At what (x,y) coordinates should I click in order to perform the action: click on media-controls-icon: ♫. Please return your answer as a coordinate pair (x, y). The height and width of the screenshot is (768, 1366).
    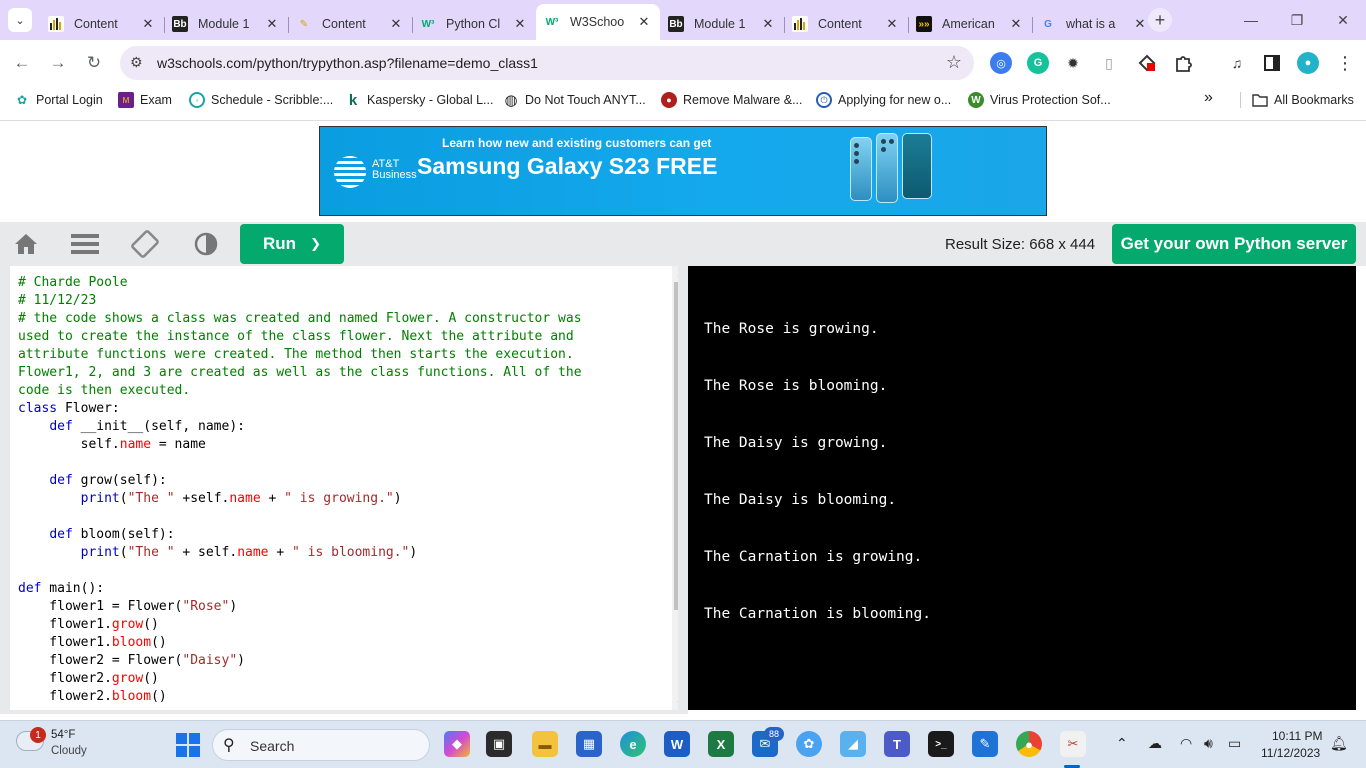
    Looking at the image, I should click on (1237, 63).